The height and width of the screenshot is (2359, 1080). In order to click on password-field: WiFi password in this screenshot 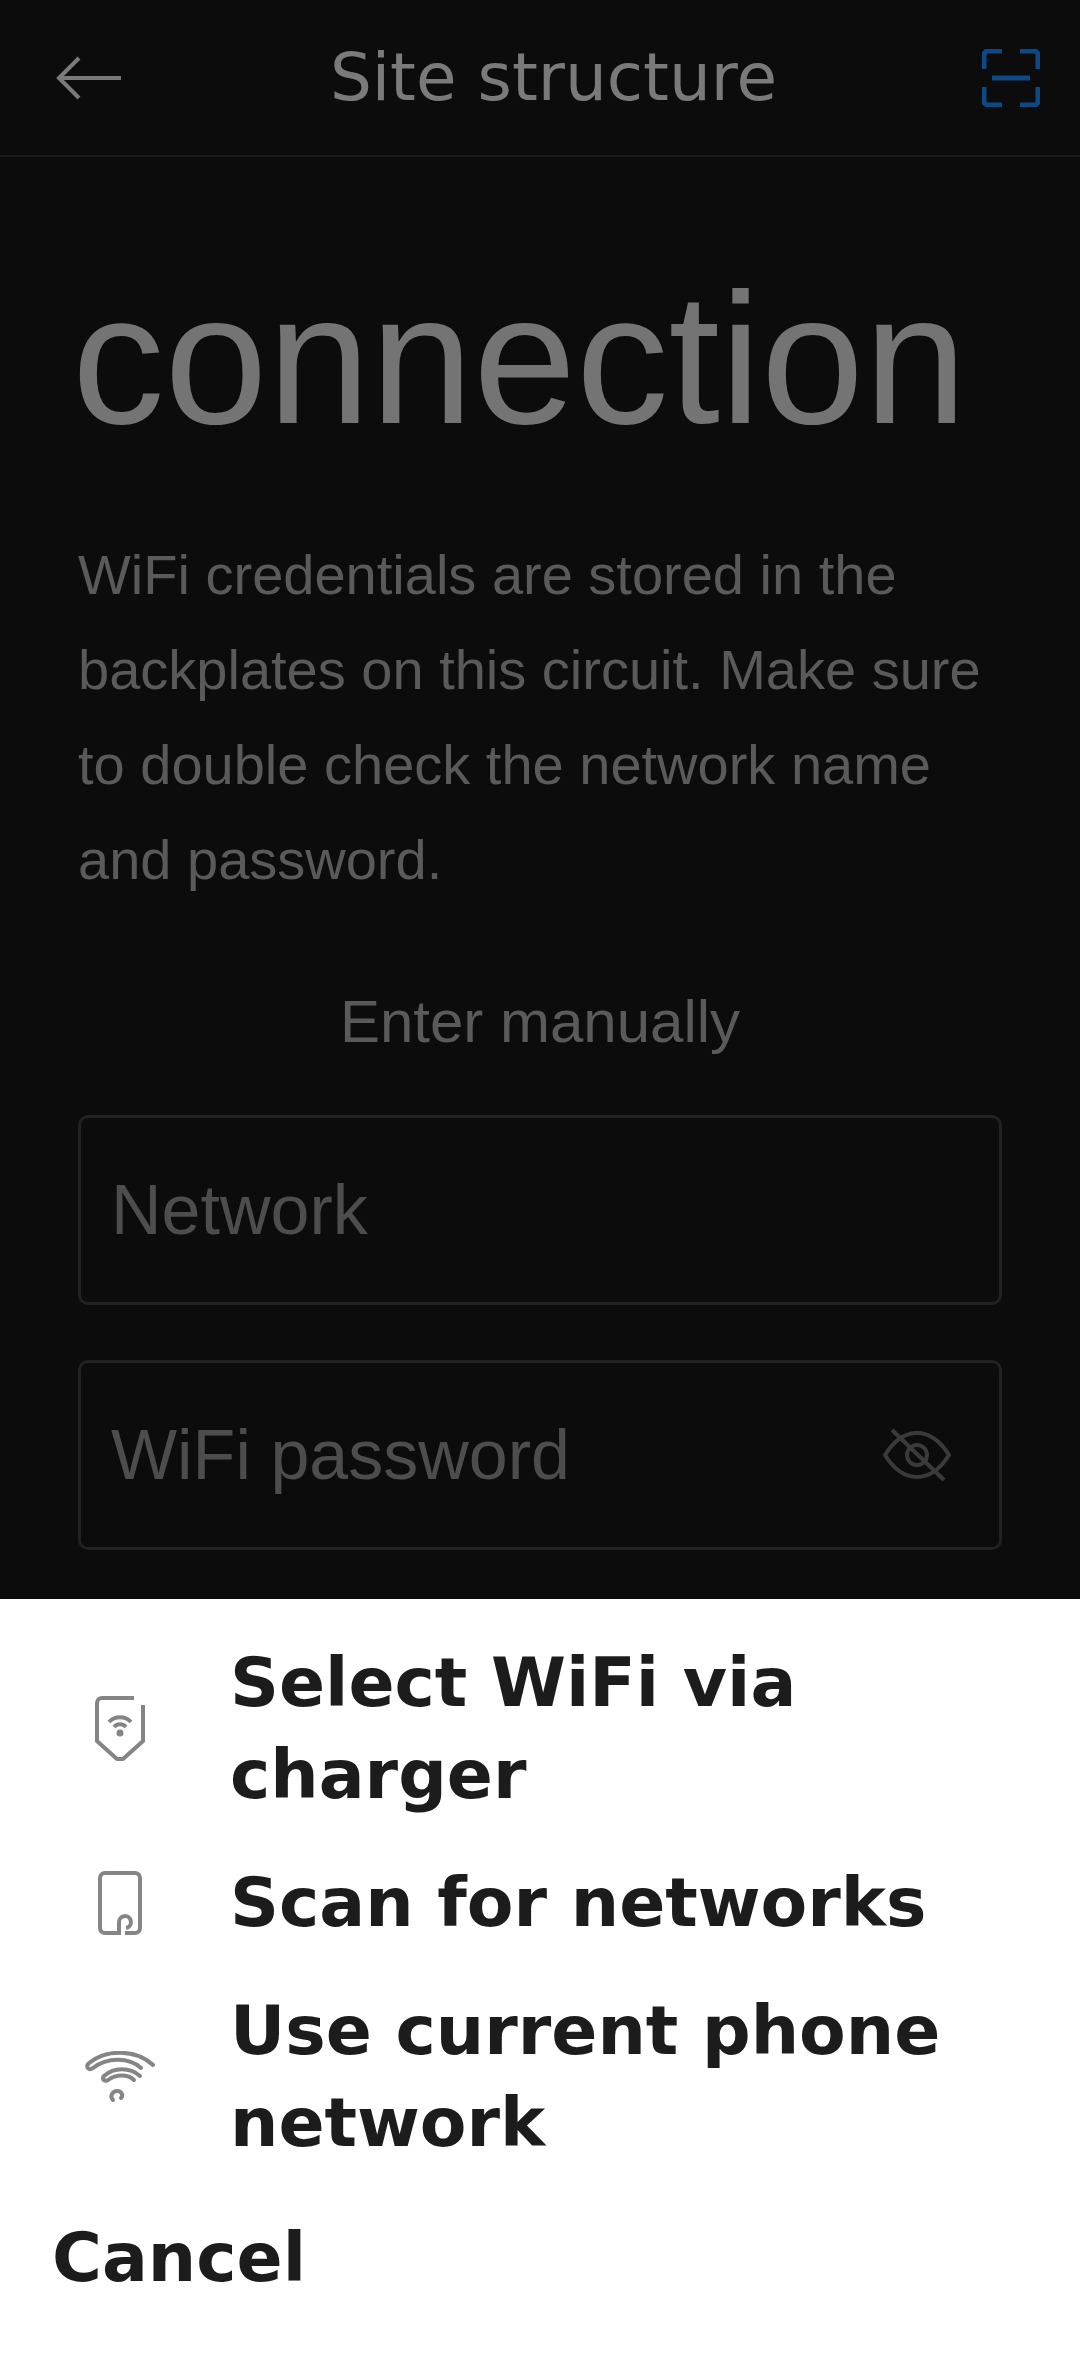, I will do `click(540, 1455)`.